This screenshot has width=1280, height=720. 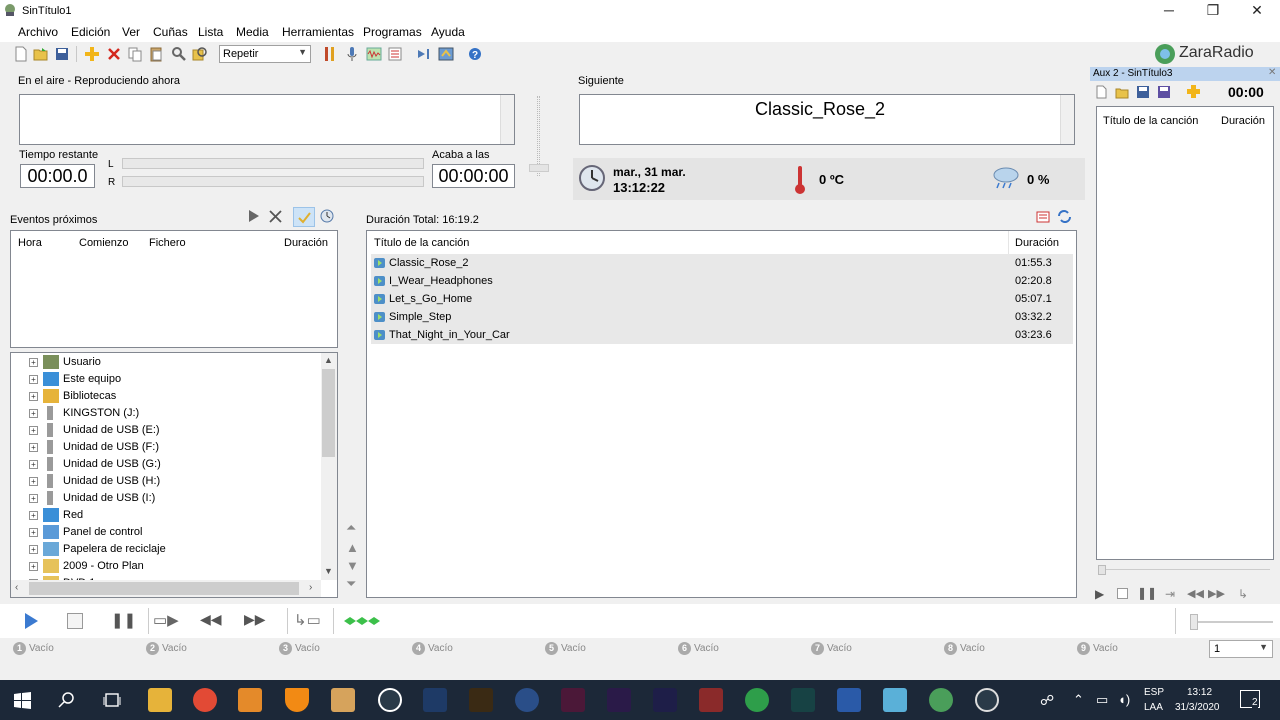 I want to click on menu-archivo: Archivo, so click(x=38, y=32).